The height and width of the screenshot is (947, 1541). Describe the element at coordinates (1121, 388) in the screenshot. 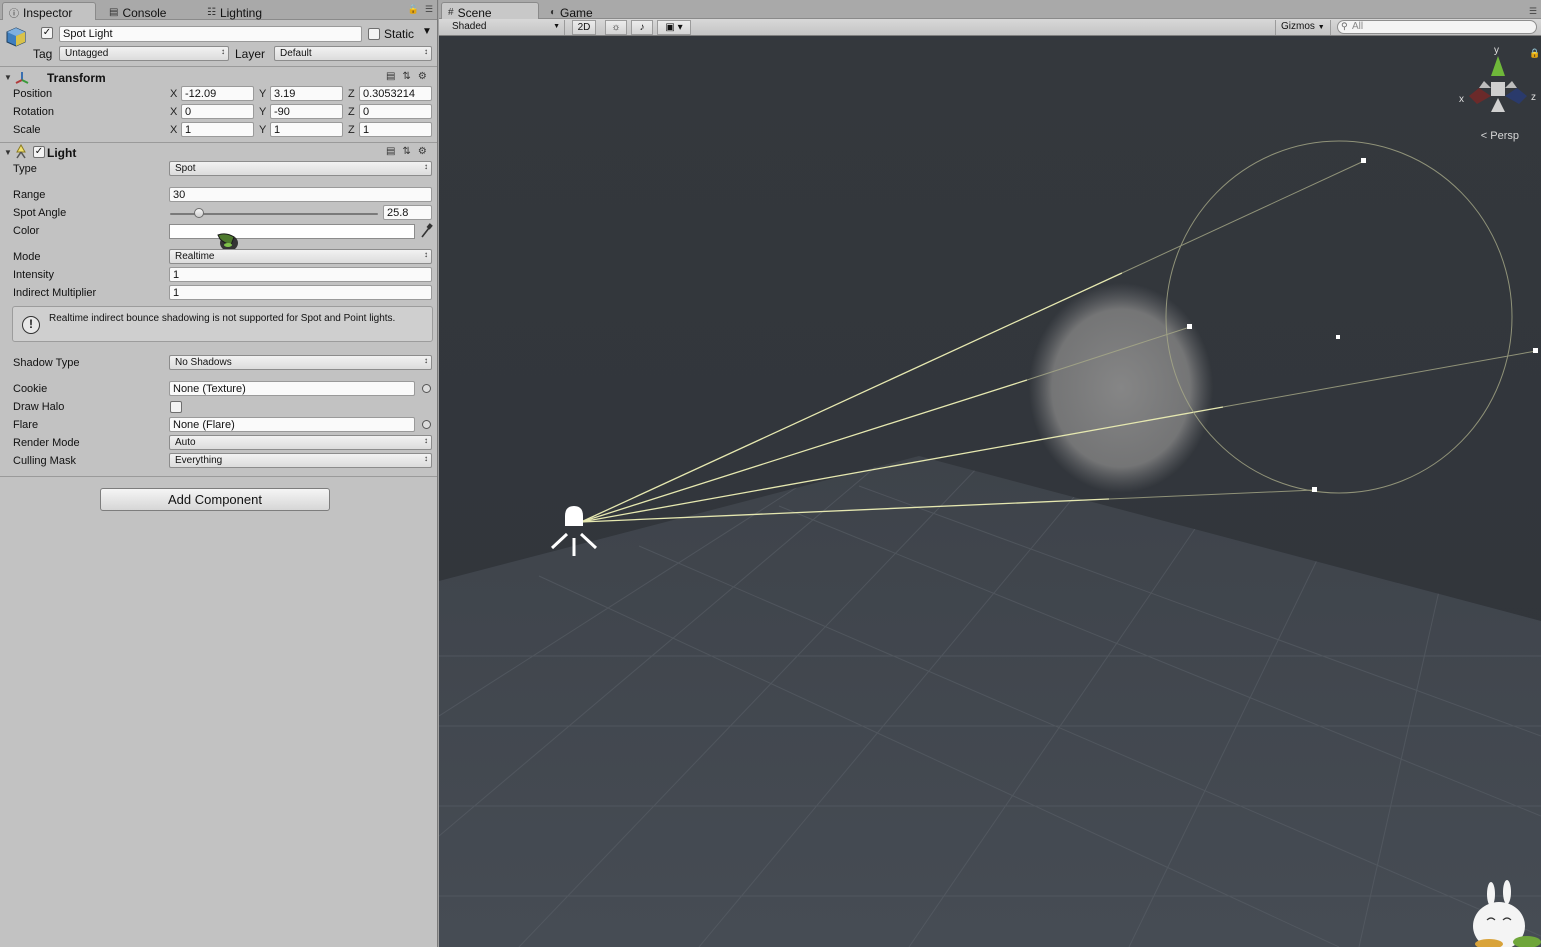

I see `light-halo-glow` at that location.